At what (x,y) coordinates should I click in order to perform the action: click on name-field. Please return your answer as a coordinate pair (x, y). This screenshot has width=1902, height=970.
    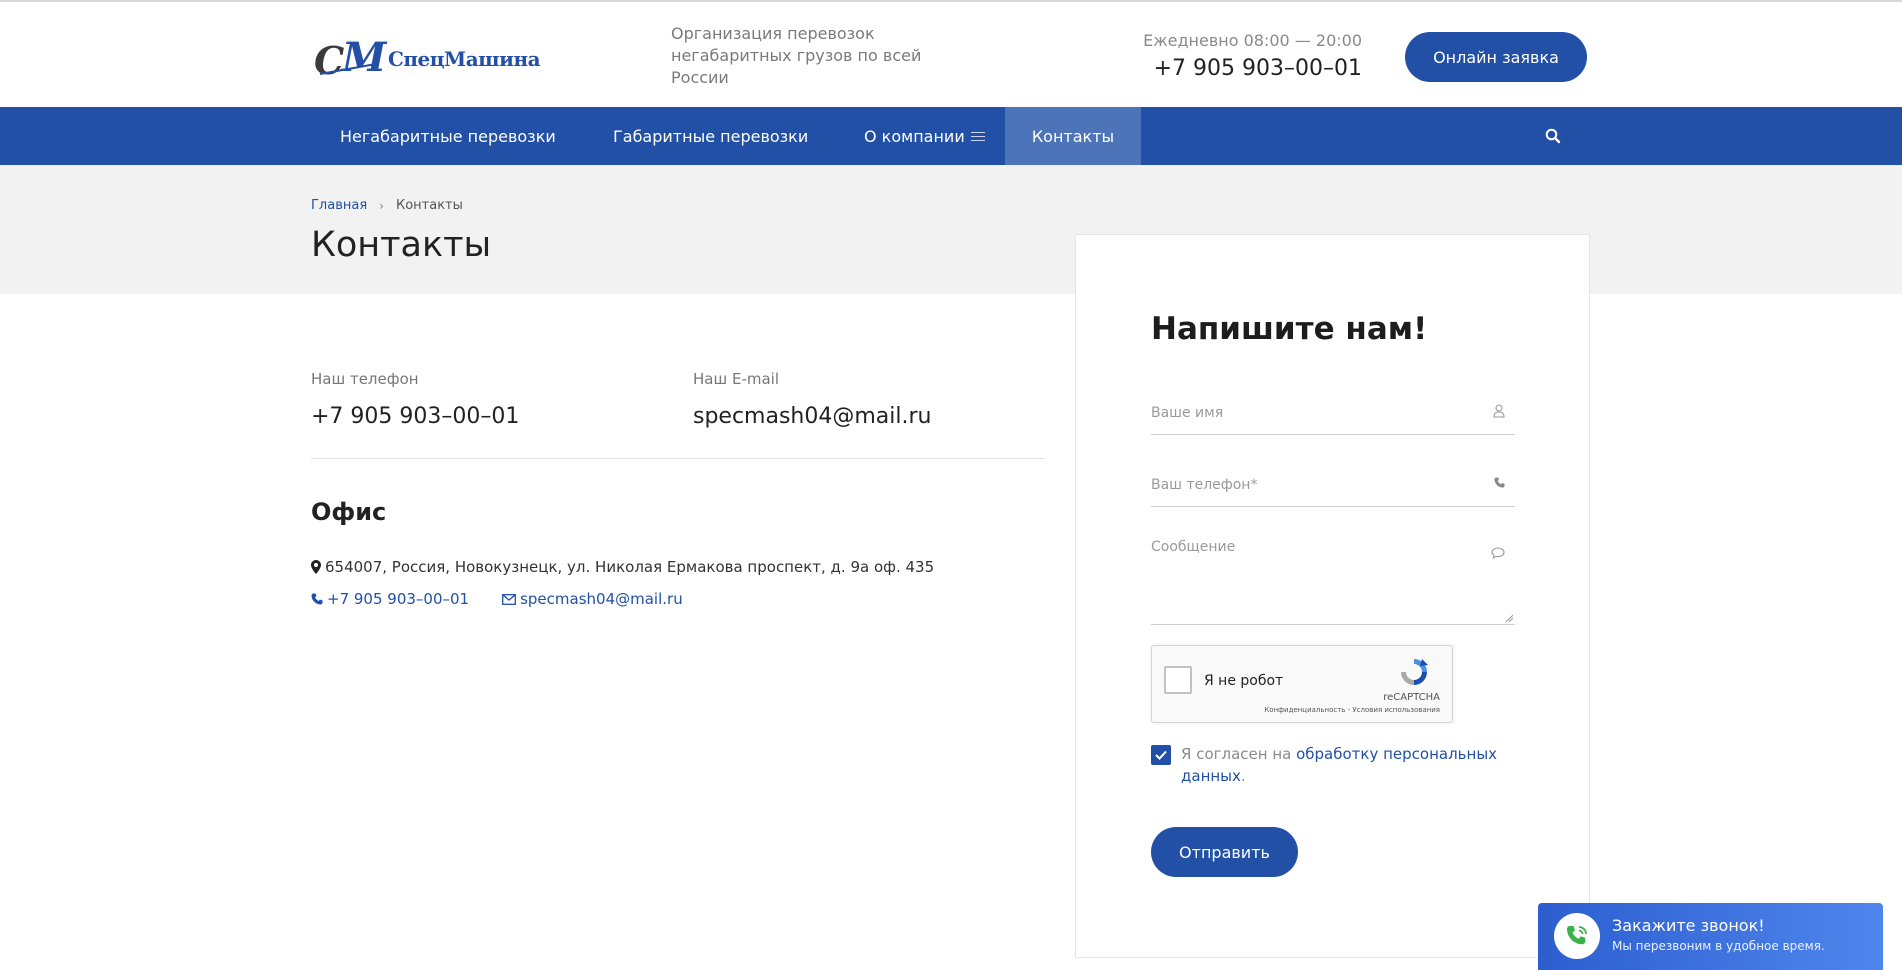
    Looking at the image, I should click on (1333, 415).